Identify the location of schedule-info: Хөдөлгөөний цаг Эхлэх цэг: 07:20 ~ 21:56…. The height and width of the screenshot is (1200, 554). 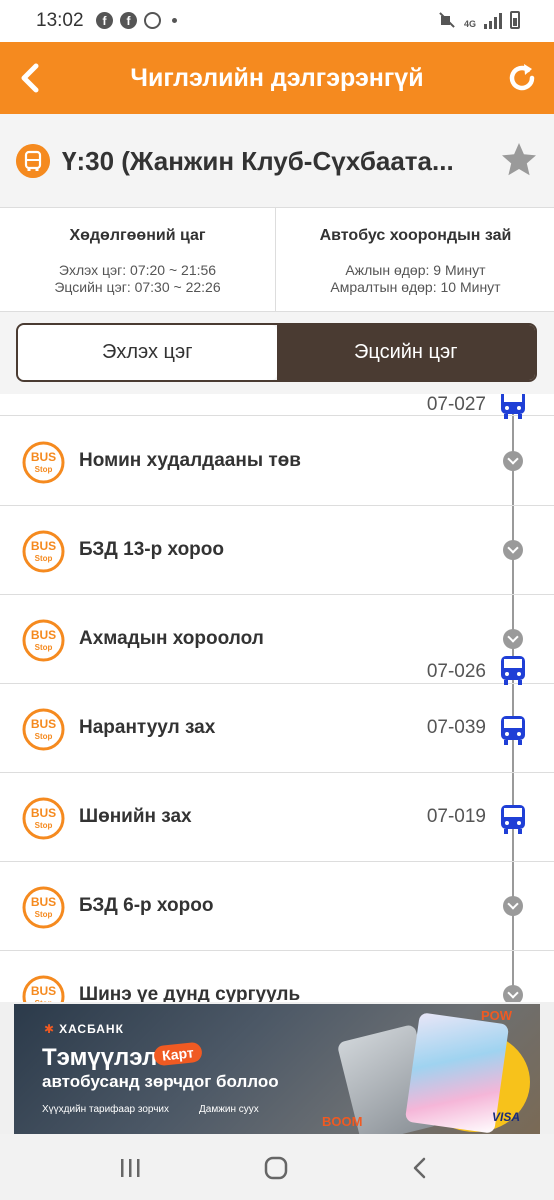
(138, 260).